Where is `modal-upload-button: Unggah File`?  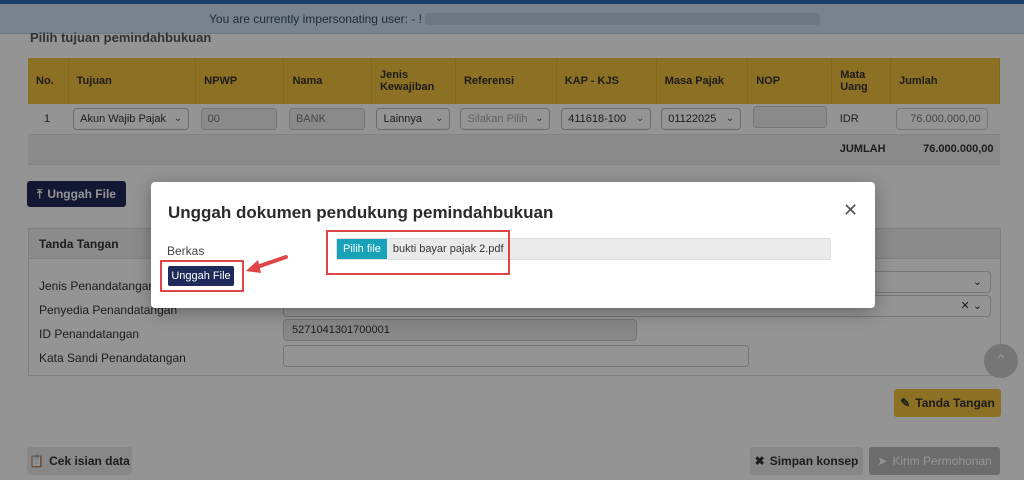 modal-upload-button: Unggah File is located at coordinates (201, 276).